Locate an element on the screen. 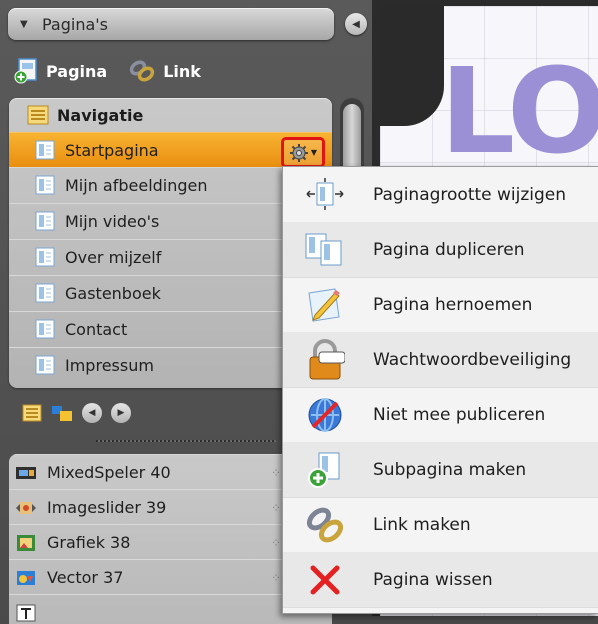 Image resolution: width=598 pixels, height=624 pixels. padlock-icon is located at coordinates (325, 359).